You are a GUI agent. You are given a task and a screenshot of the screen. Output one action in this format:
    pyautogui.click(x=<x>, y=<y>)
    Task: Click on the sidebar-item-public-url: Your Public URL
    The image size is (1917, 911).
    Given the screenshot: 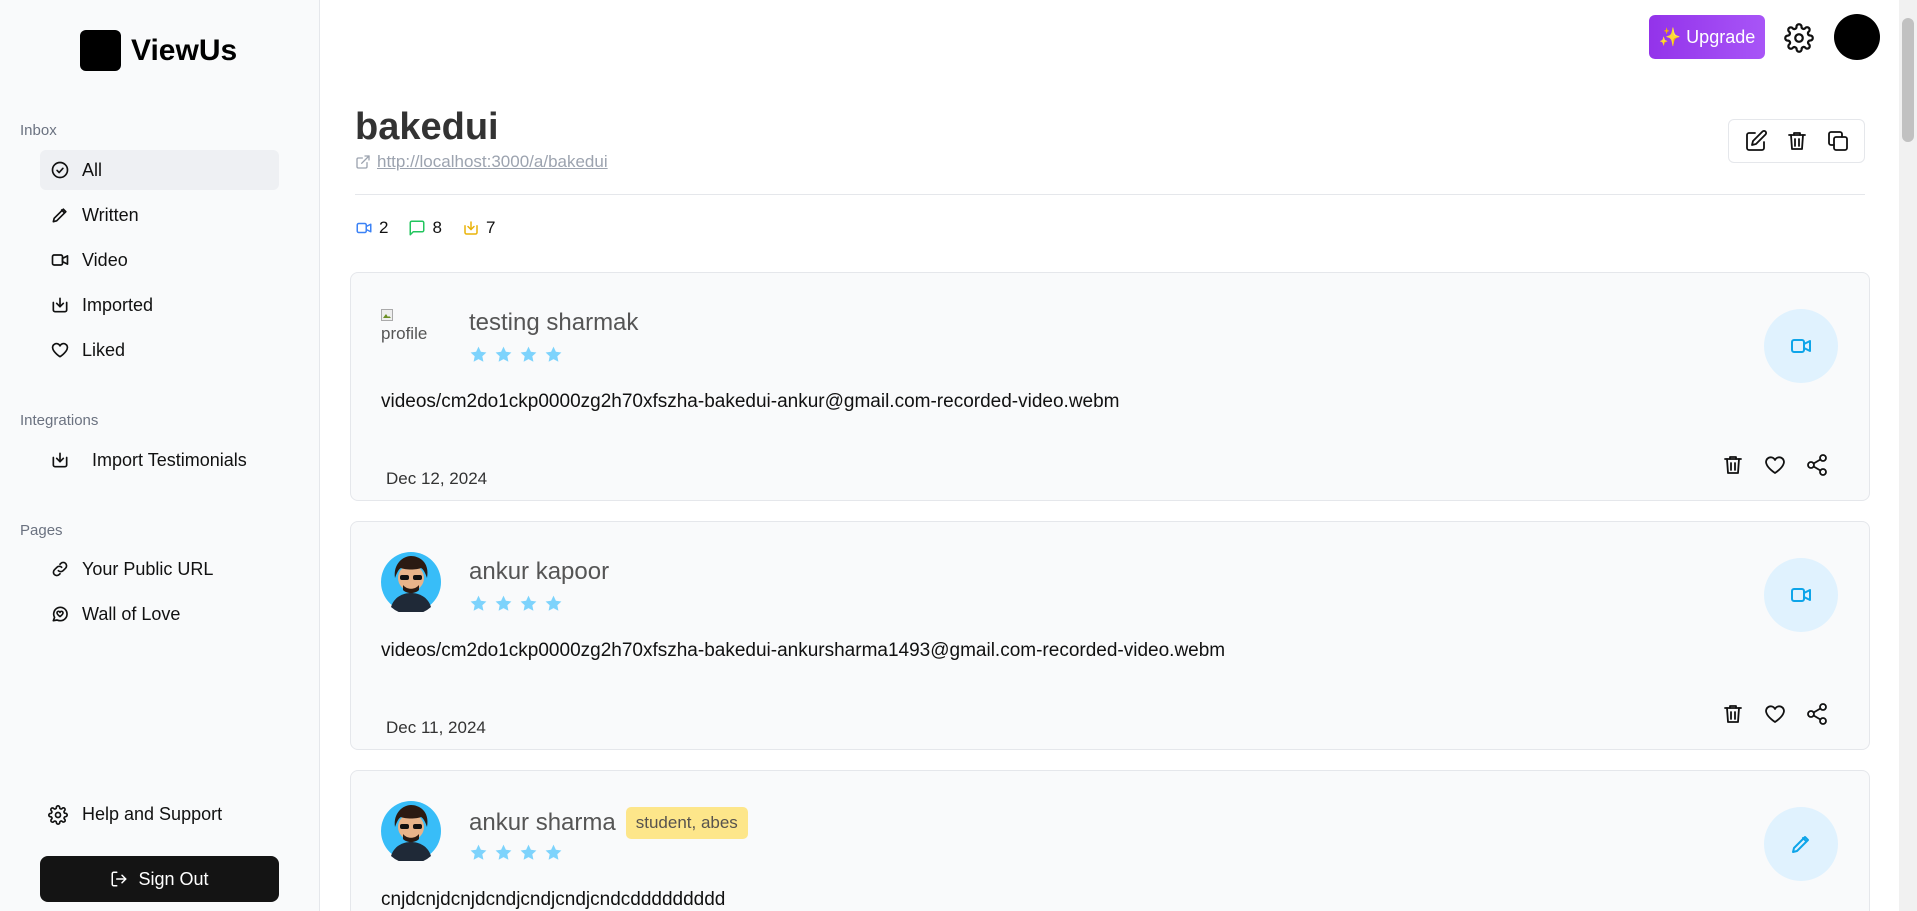 What is the action you would take?
    pyautogui.click(x=159, y=569)
    